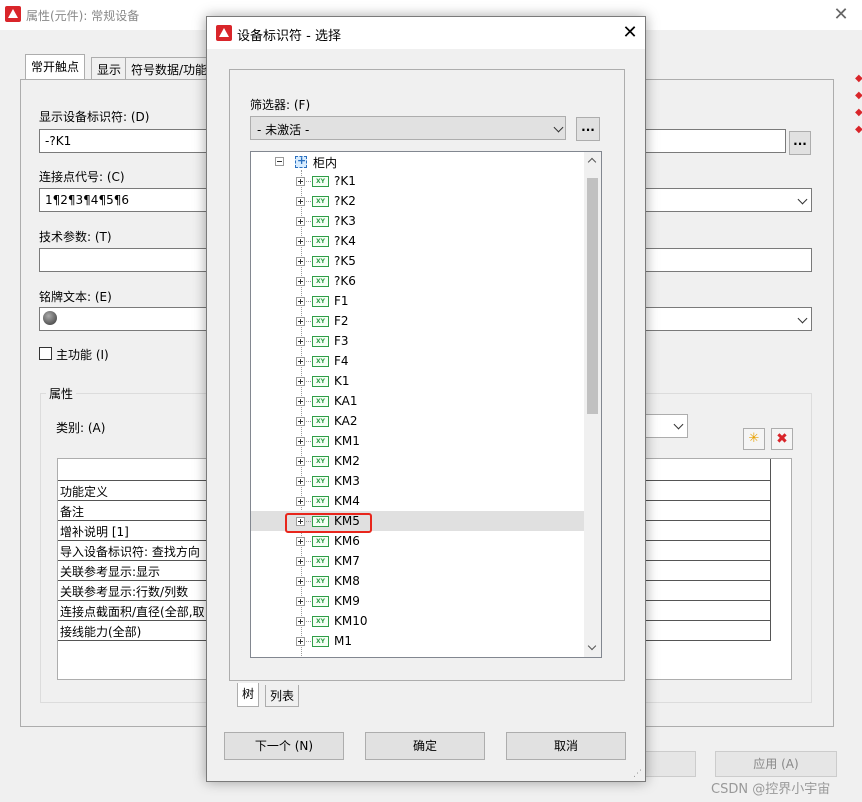 The height and width of the screenshot is (802, 862). What do you see at coordinates (417, 361) in the screenshot?
I see `tree-node: XY F4` at bounding box center [417, 361].